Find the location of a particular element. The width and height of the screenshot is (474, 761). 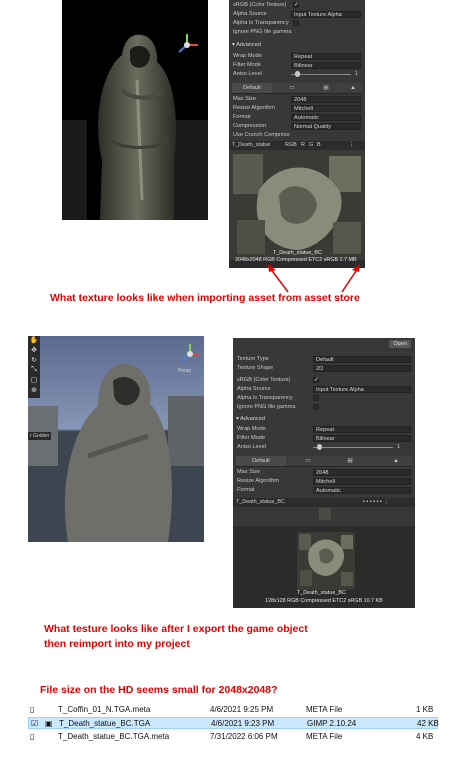

crunch-label: Use Crunch Compress is located at coordinates (261, 135).